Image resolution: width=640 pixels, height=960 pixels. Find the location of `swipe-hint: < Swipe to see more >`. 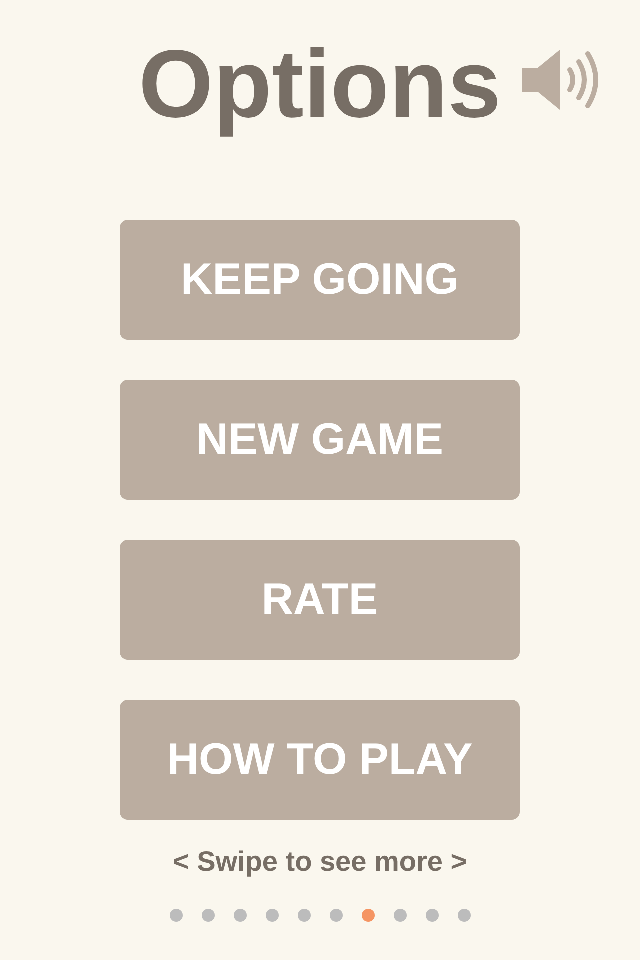

swipe-hint: < Swipe to see more > is located at coordinates (320, 862).